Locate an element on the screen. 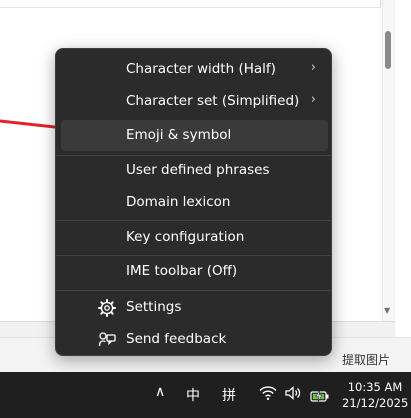 This screenshot has width=411, height=418. menu-item-character-width: Character width (Half) › is located at coordinates (194, 69).